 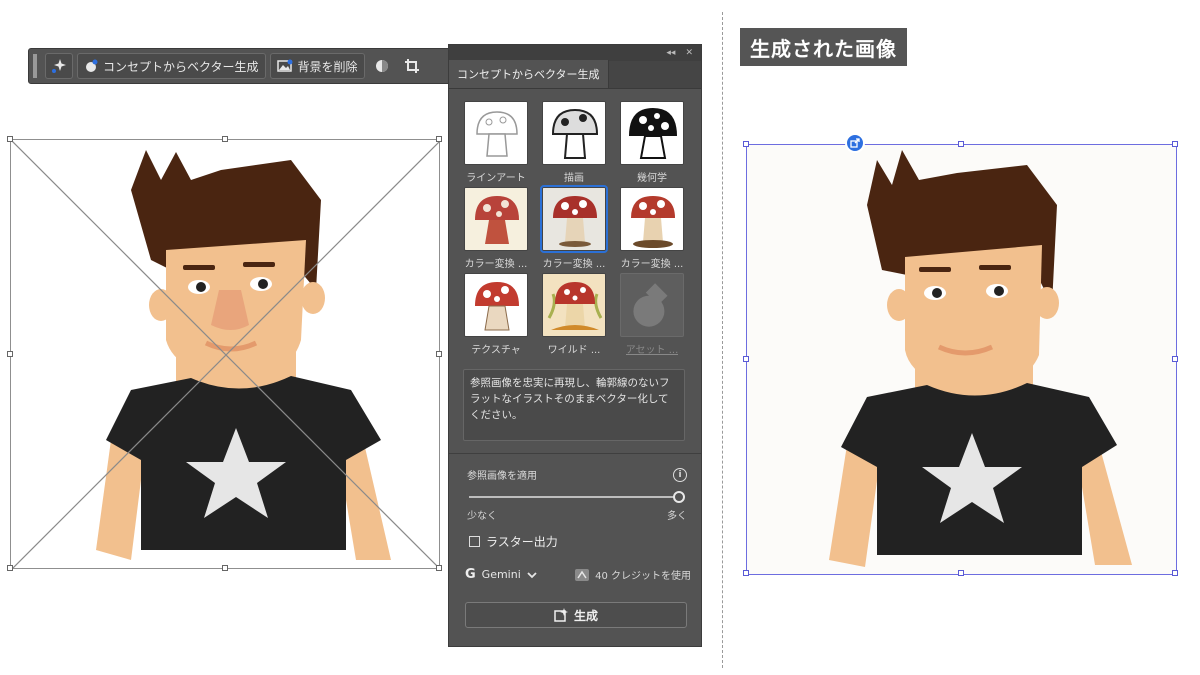 What do you see at coordinates (181, 66) in the screenshot?
I see `concept-to-vector-label: コンセプトからベクター生成` at bounding box center [181, 66].